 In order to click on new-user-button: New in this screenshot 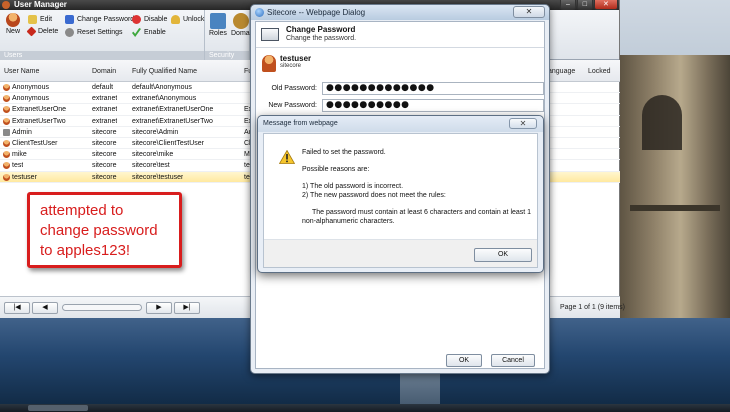, I will do `click(13, 24)`.